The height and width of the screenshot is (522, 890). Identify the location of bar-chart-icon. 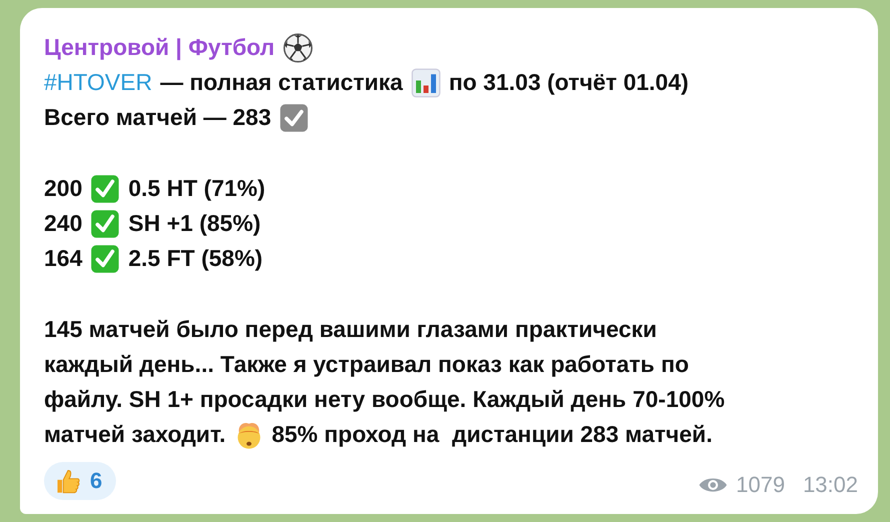
(425, 83).